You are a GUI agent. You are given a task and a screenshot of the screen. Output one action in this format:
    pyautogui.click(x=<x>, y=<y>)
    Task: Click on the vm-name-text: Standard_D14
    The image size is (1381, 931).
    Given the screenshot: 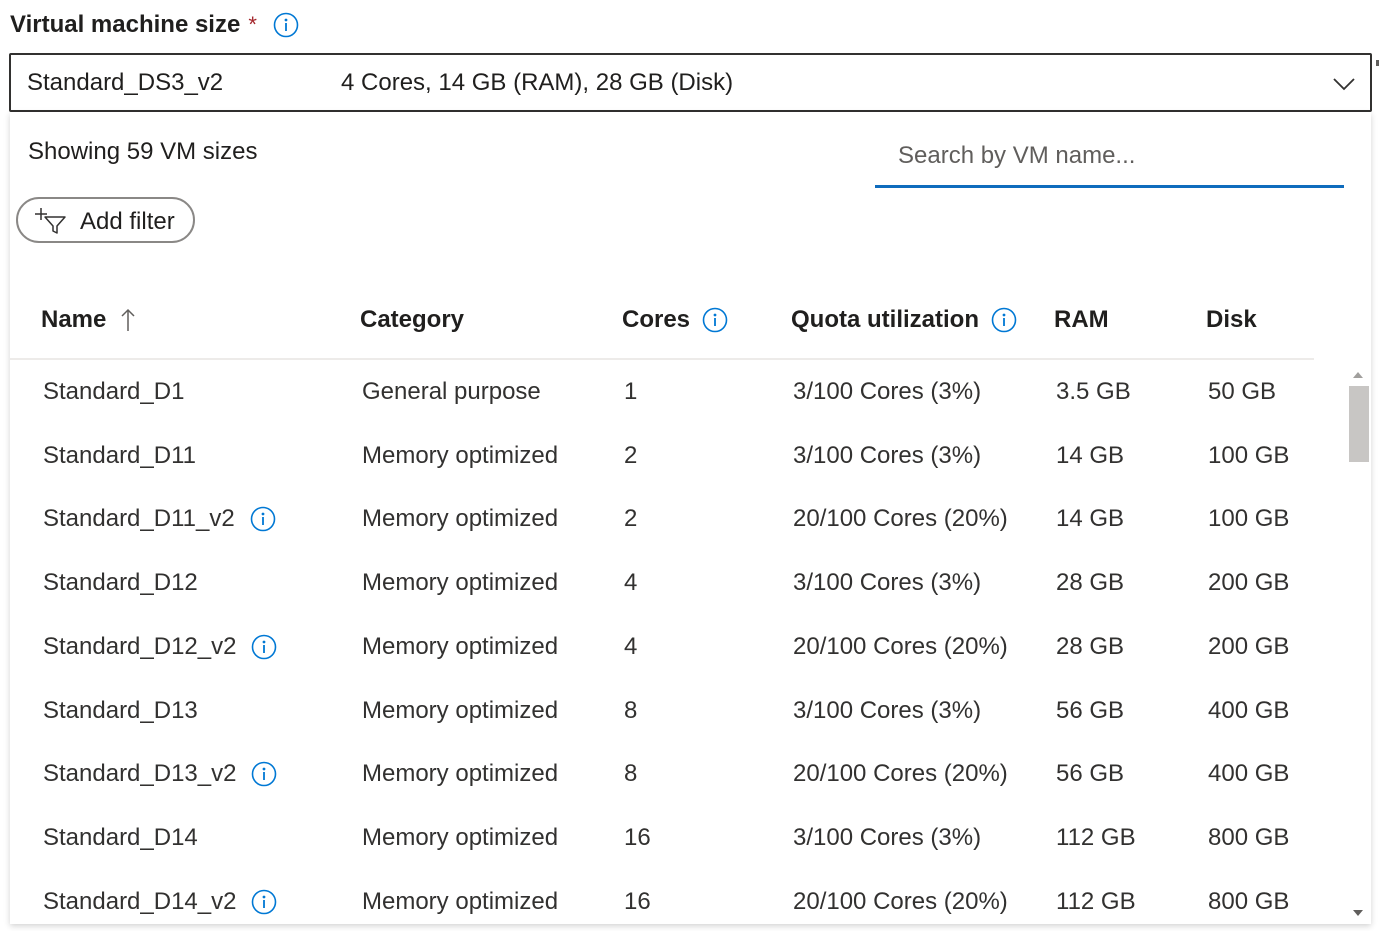 What is the action you would take?
    pyautogui.click(x=120, y=837)
    